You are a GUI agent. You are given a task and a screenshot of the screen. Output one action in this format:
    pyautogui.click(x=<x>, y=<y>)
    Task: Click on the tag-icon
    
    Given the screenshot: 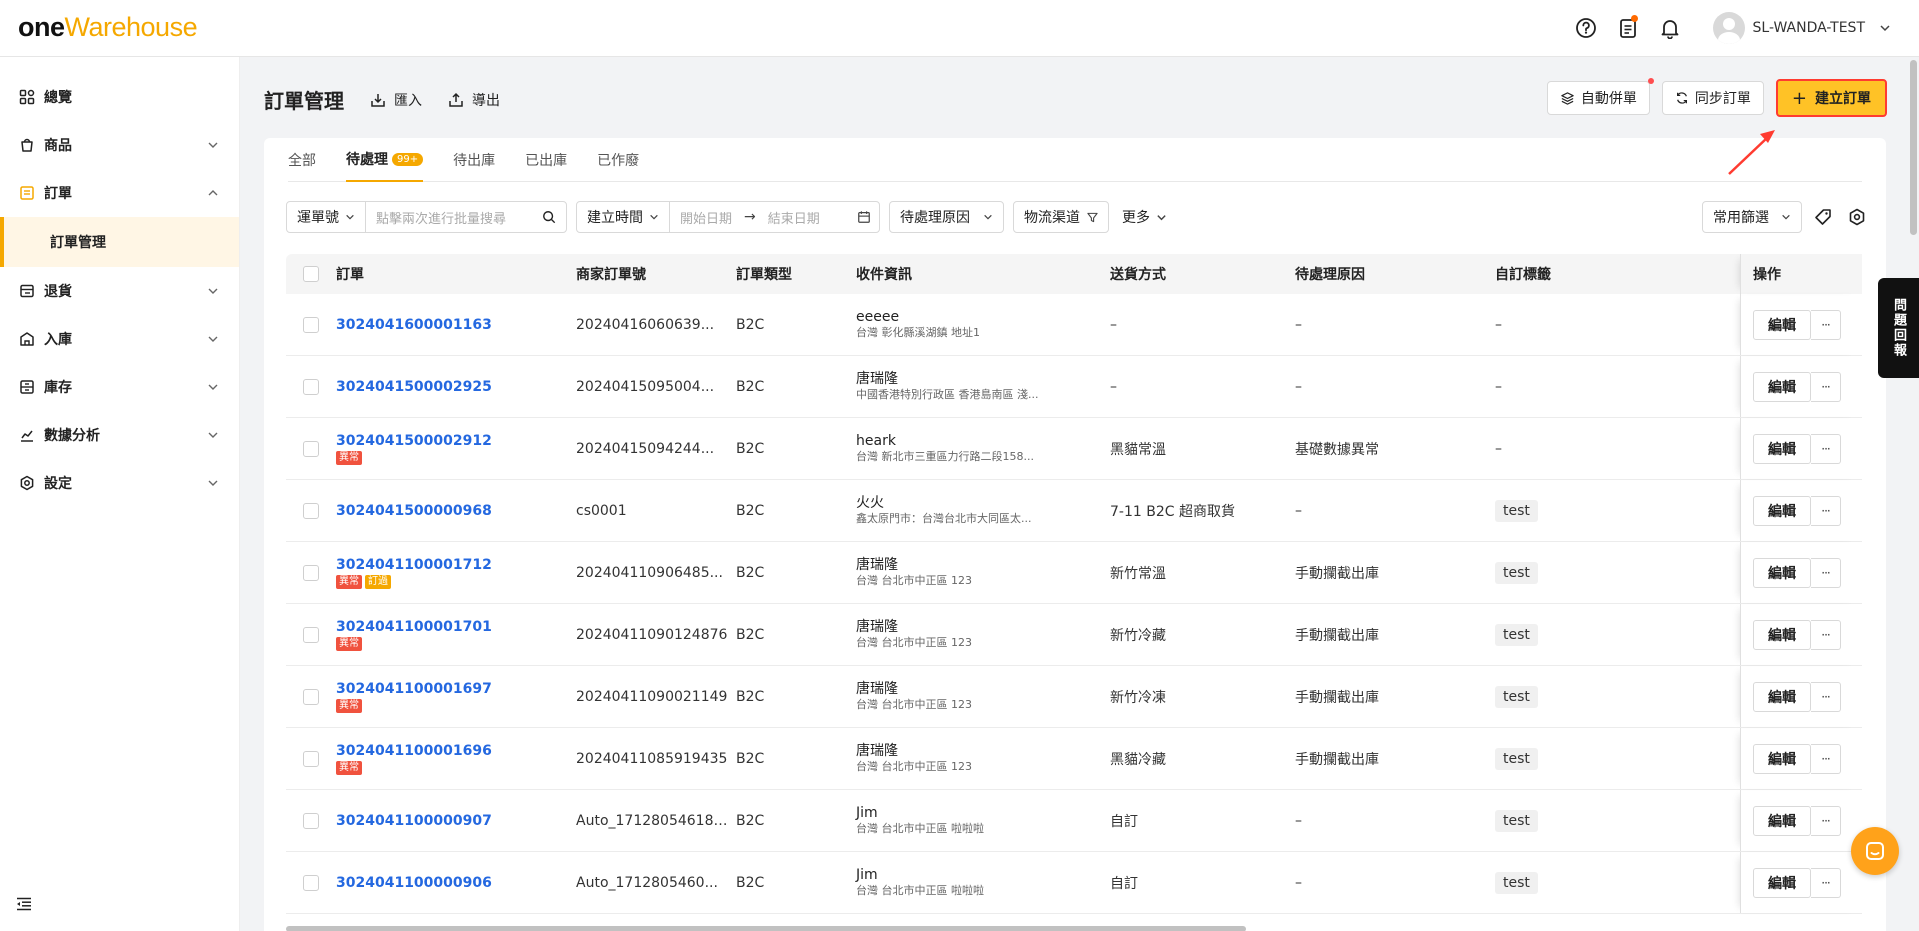 What is the action you would take?
    pyautogui.click(x=1823, y=217)
    